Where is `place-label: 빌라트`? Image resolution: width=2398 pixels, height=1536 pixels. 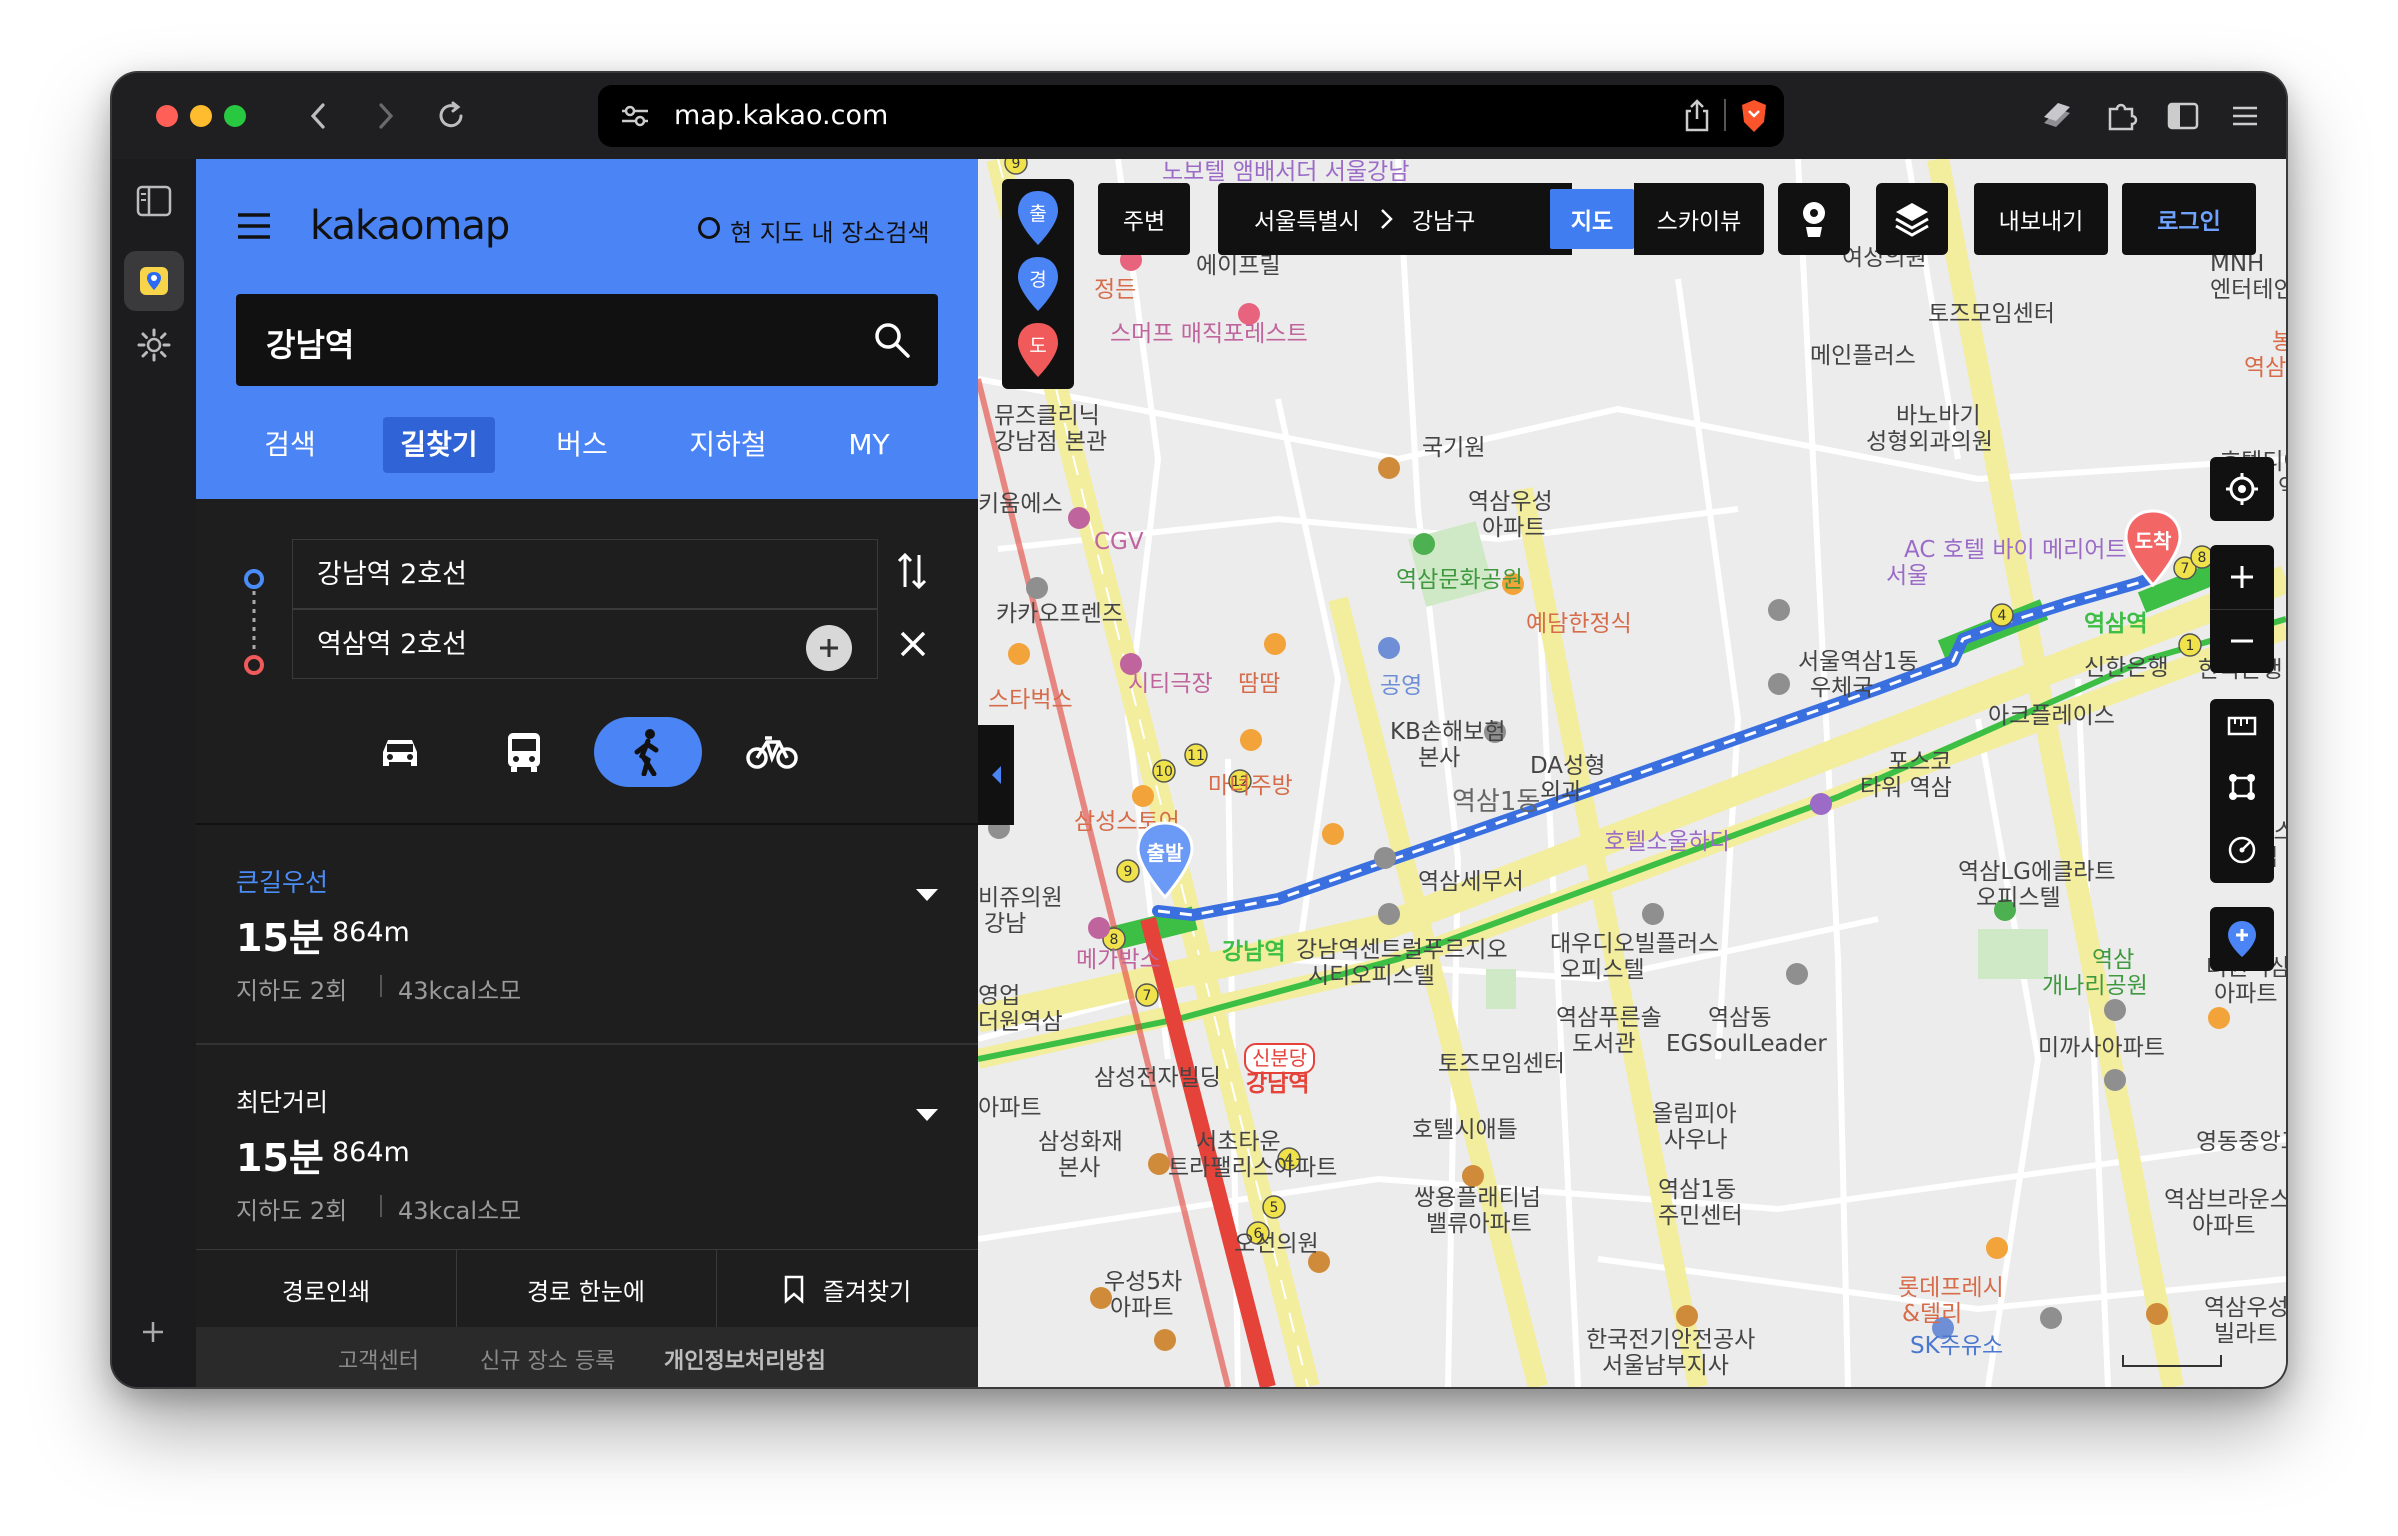
place-label: 빌라트 is located at coordinates (2245, 1334).